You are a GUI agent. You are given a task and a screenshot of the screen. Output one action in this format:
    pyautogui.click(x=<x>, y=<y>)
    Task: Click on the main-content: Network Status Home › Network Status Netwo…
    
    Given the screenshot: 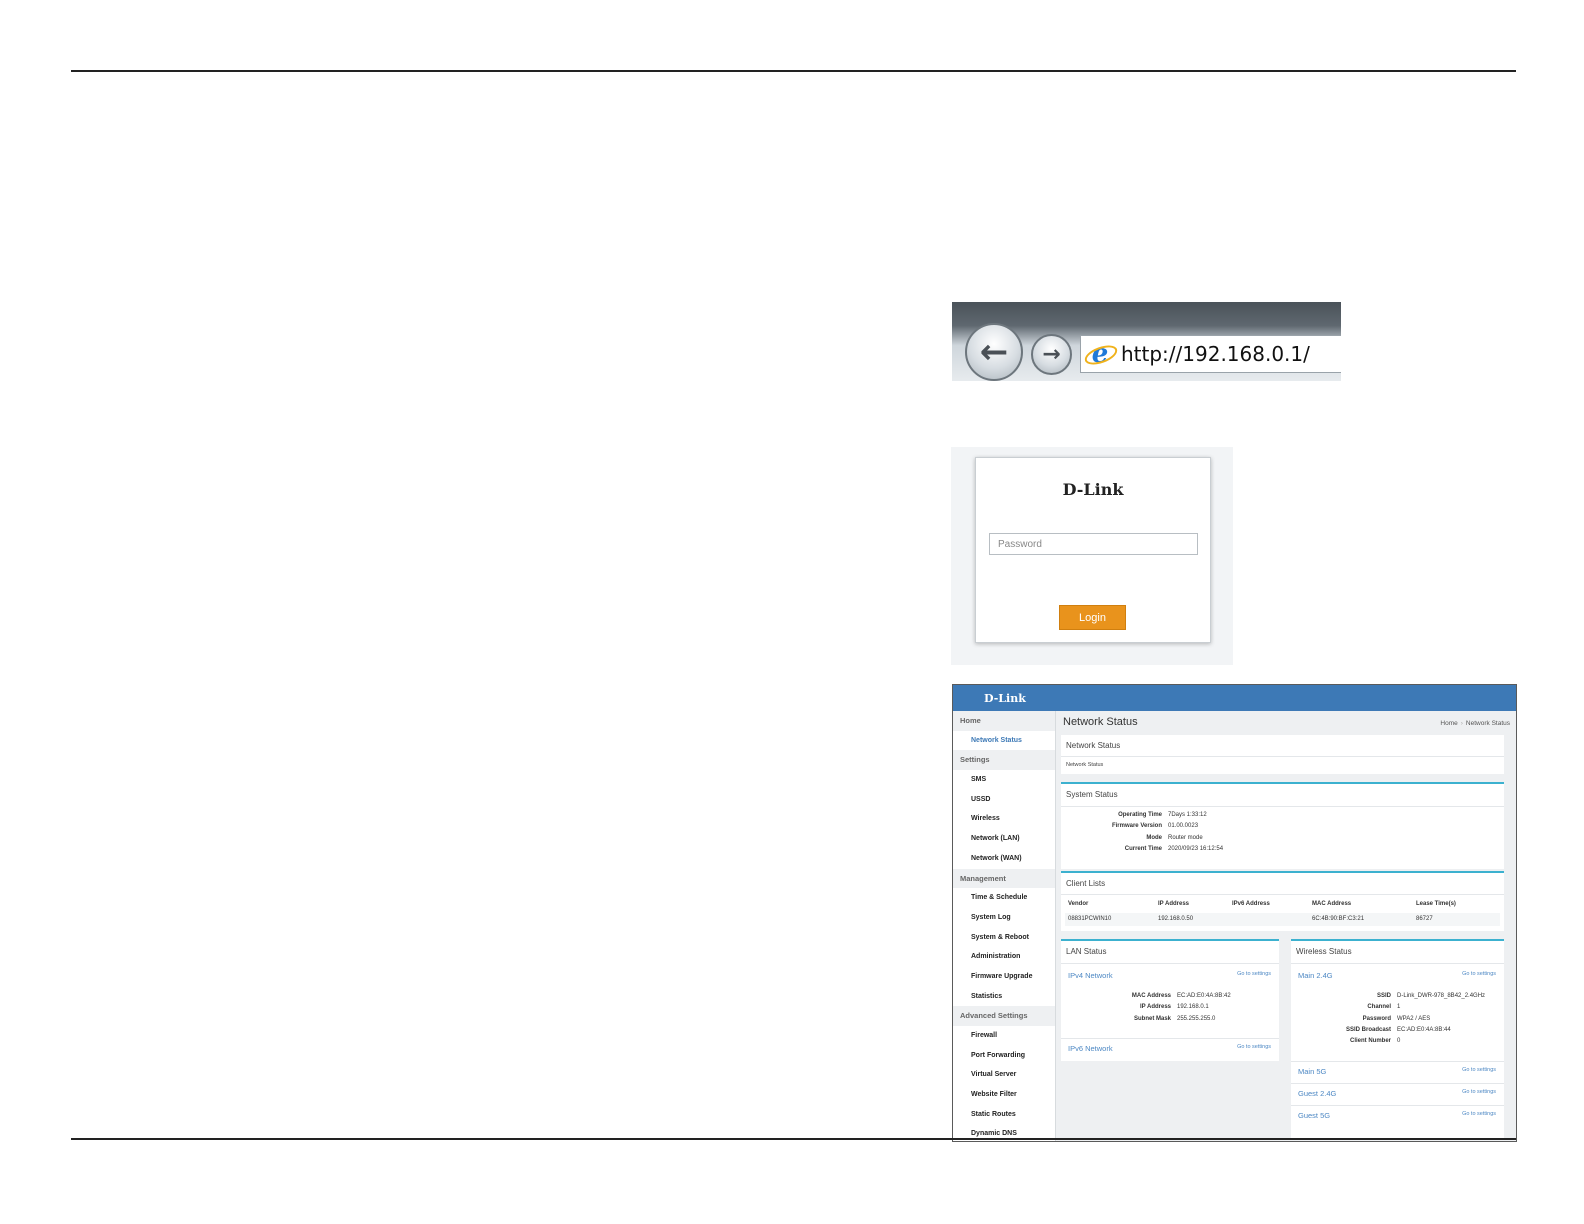 What is the action you would take?
    pyautogui.click(x=1285, y=926)
    